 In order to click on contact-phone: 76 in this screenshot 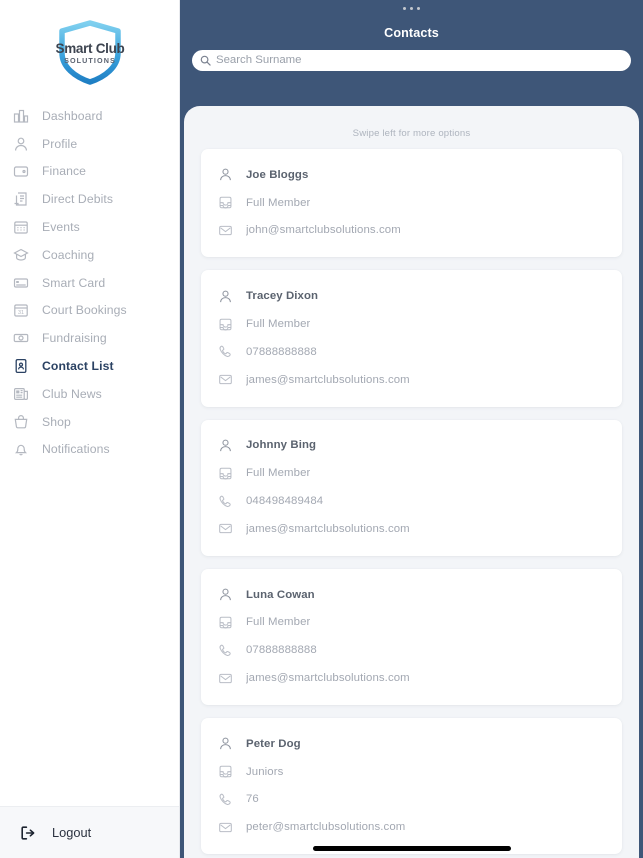, I will do `click(252, 799)`.